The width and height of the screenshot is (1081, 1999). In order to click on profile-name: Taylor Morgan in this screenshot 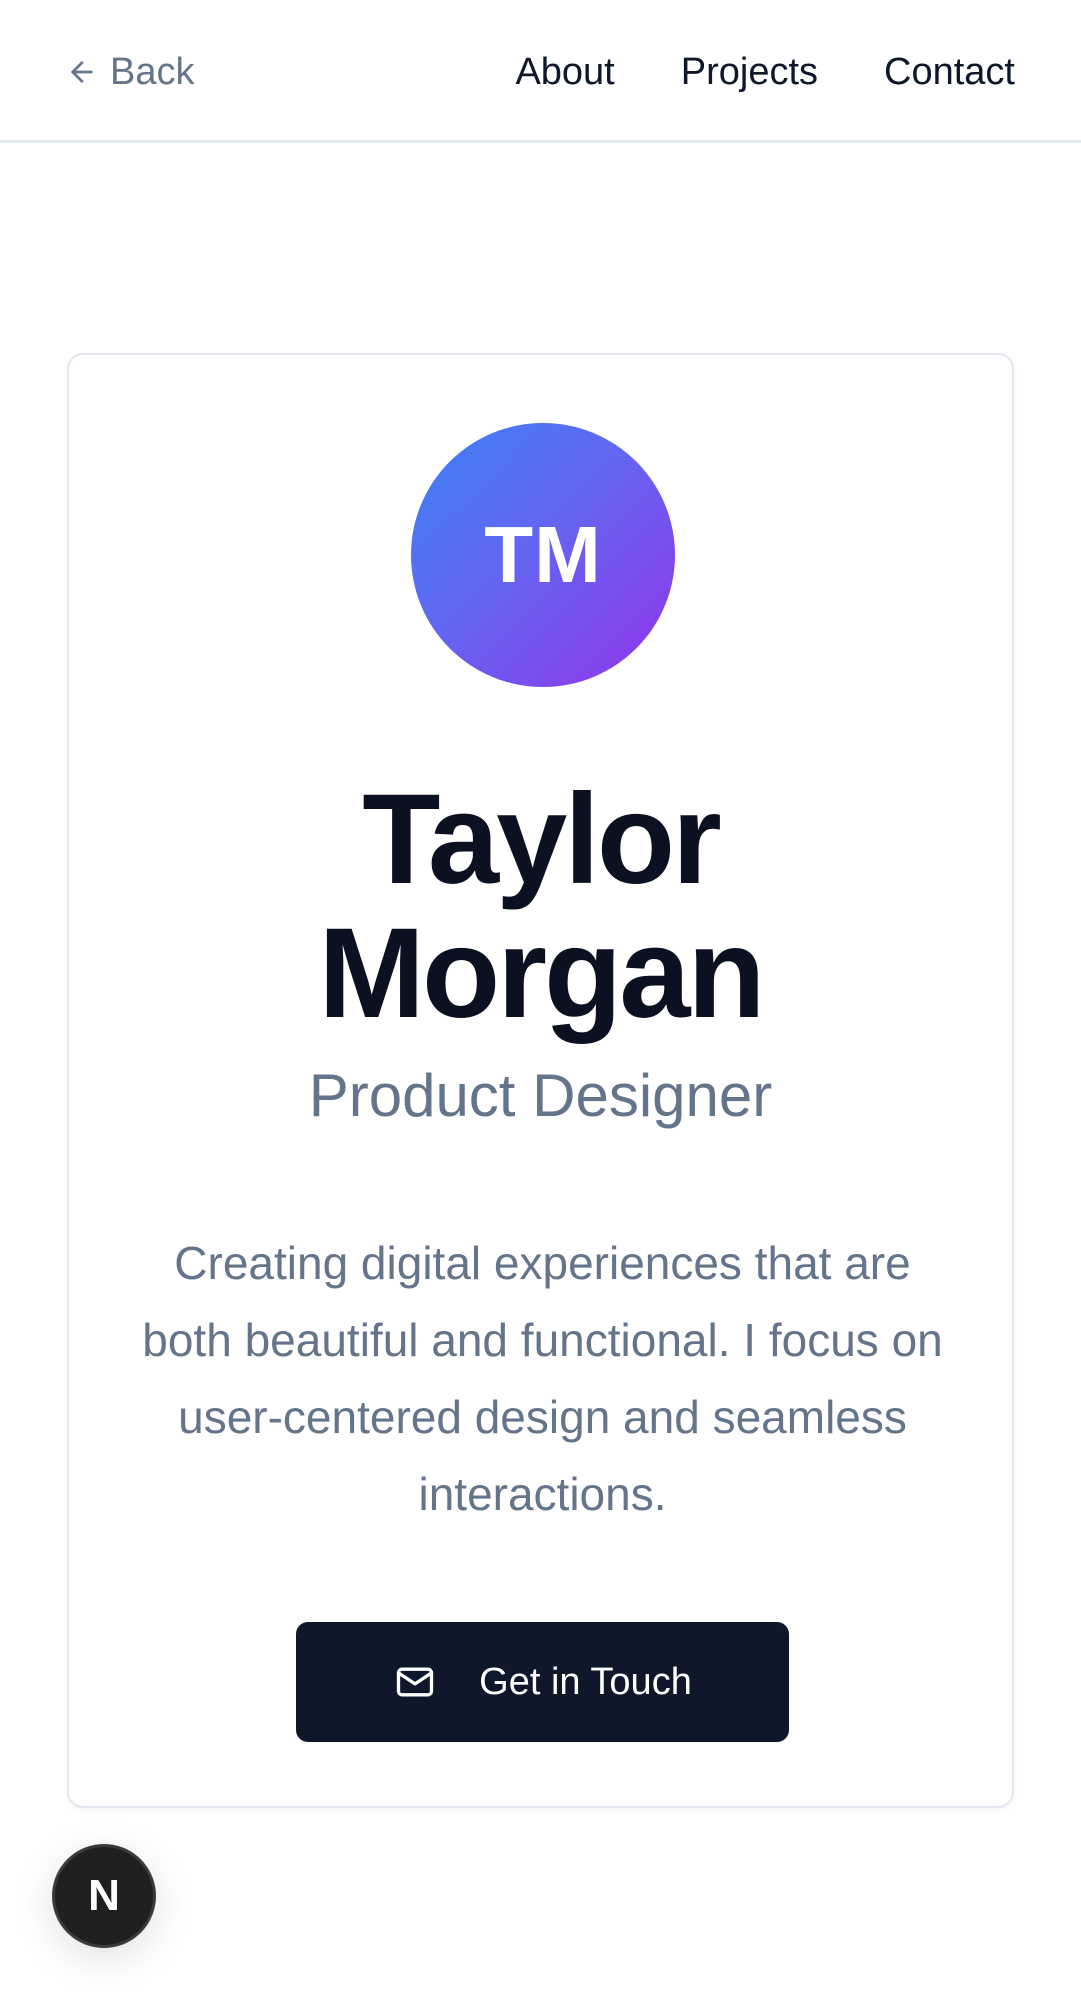, I will do `click(540, 907)`.